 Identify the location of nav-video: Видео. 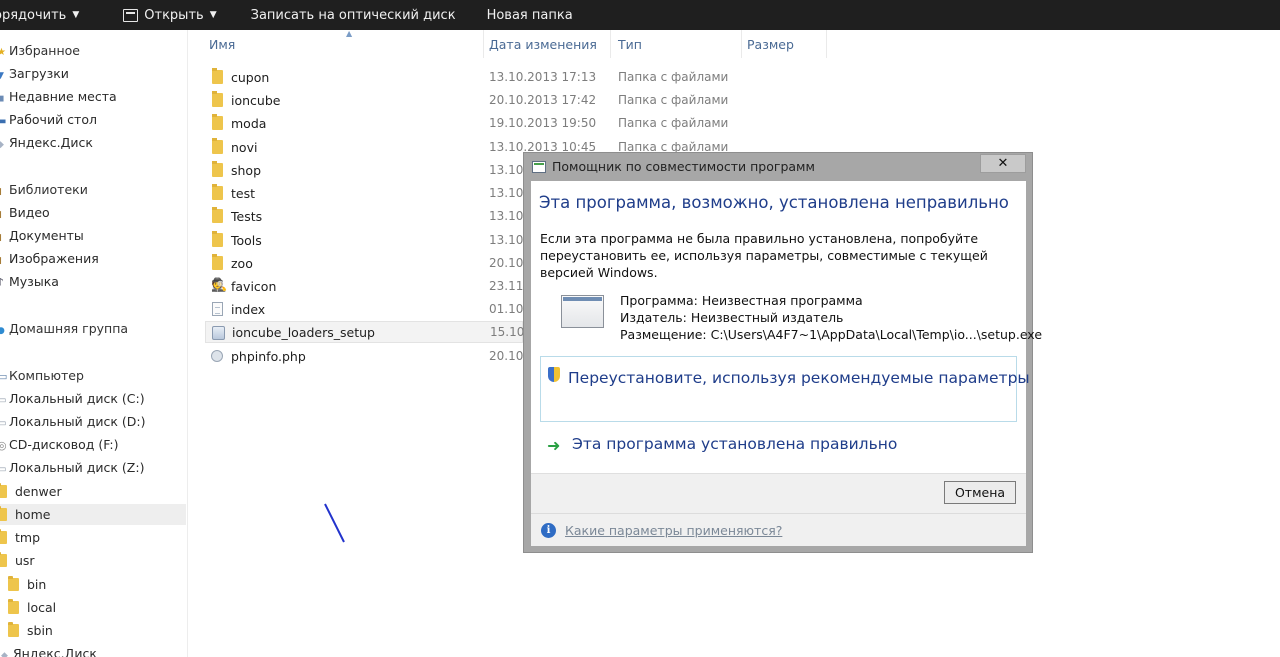
(25, 212).